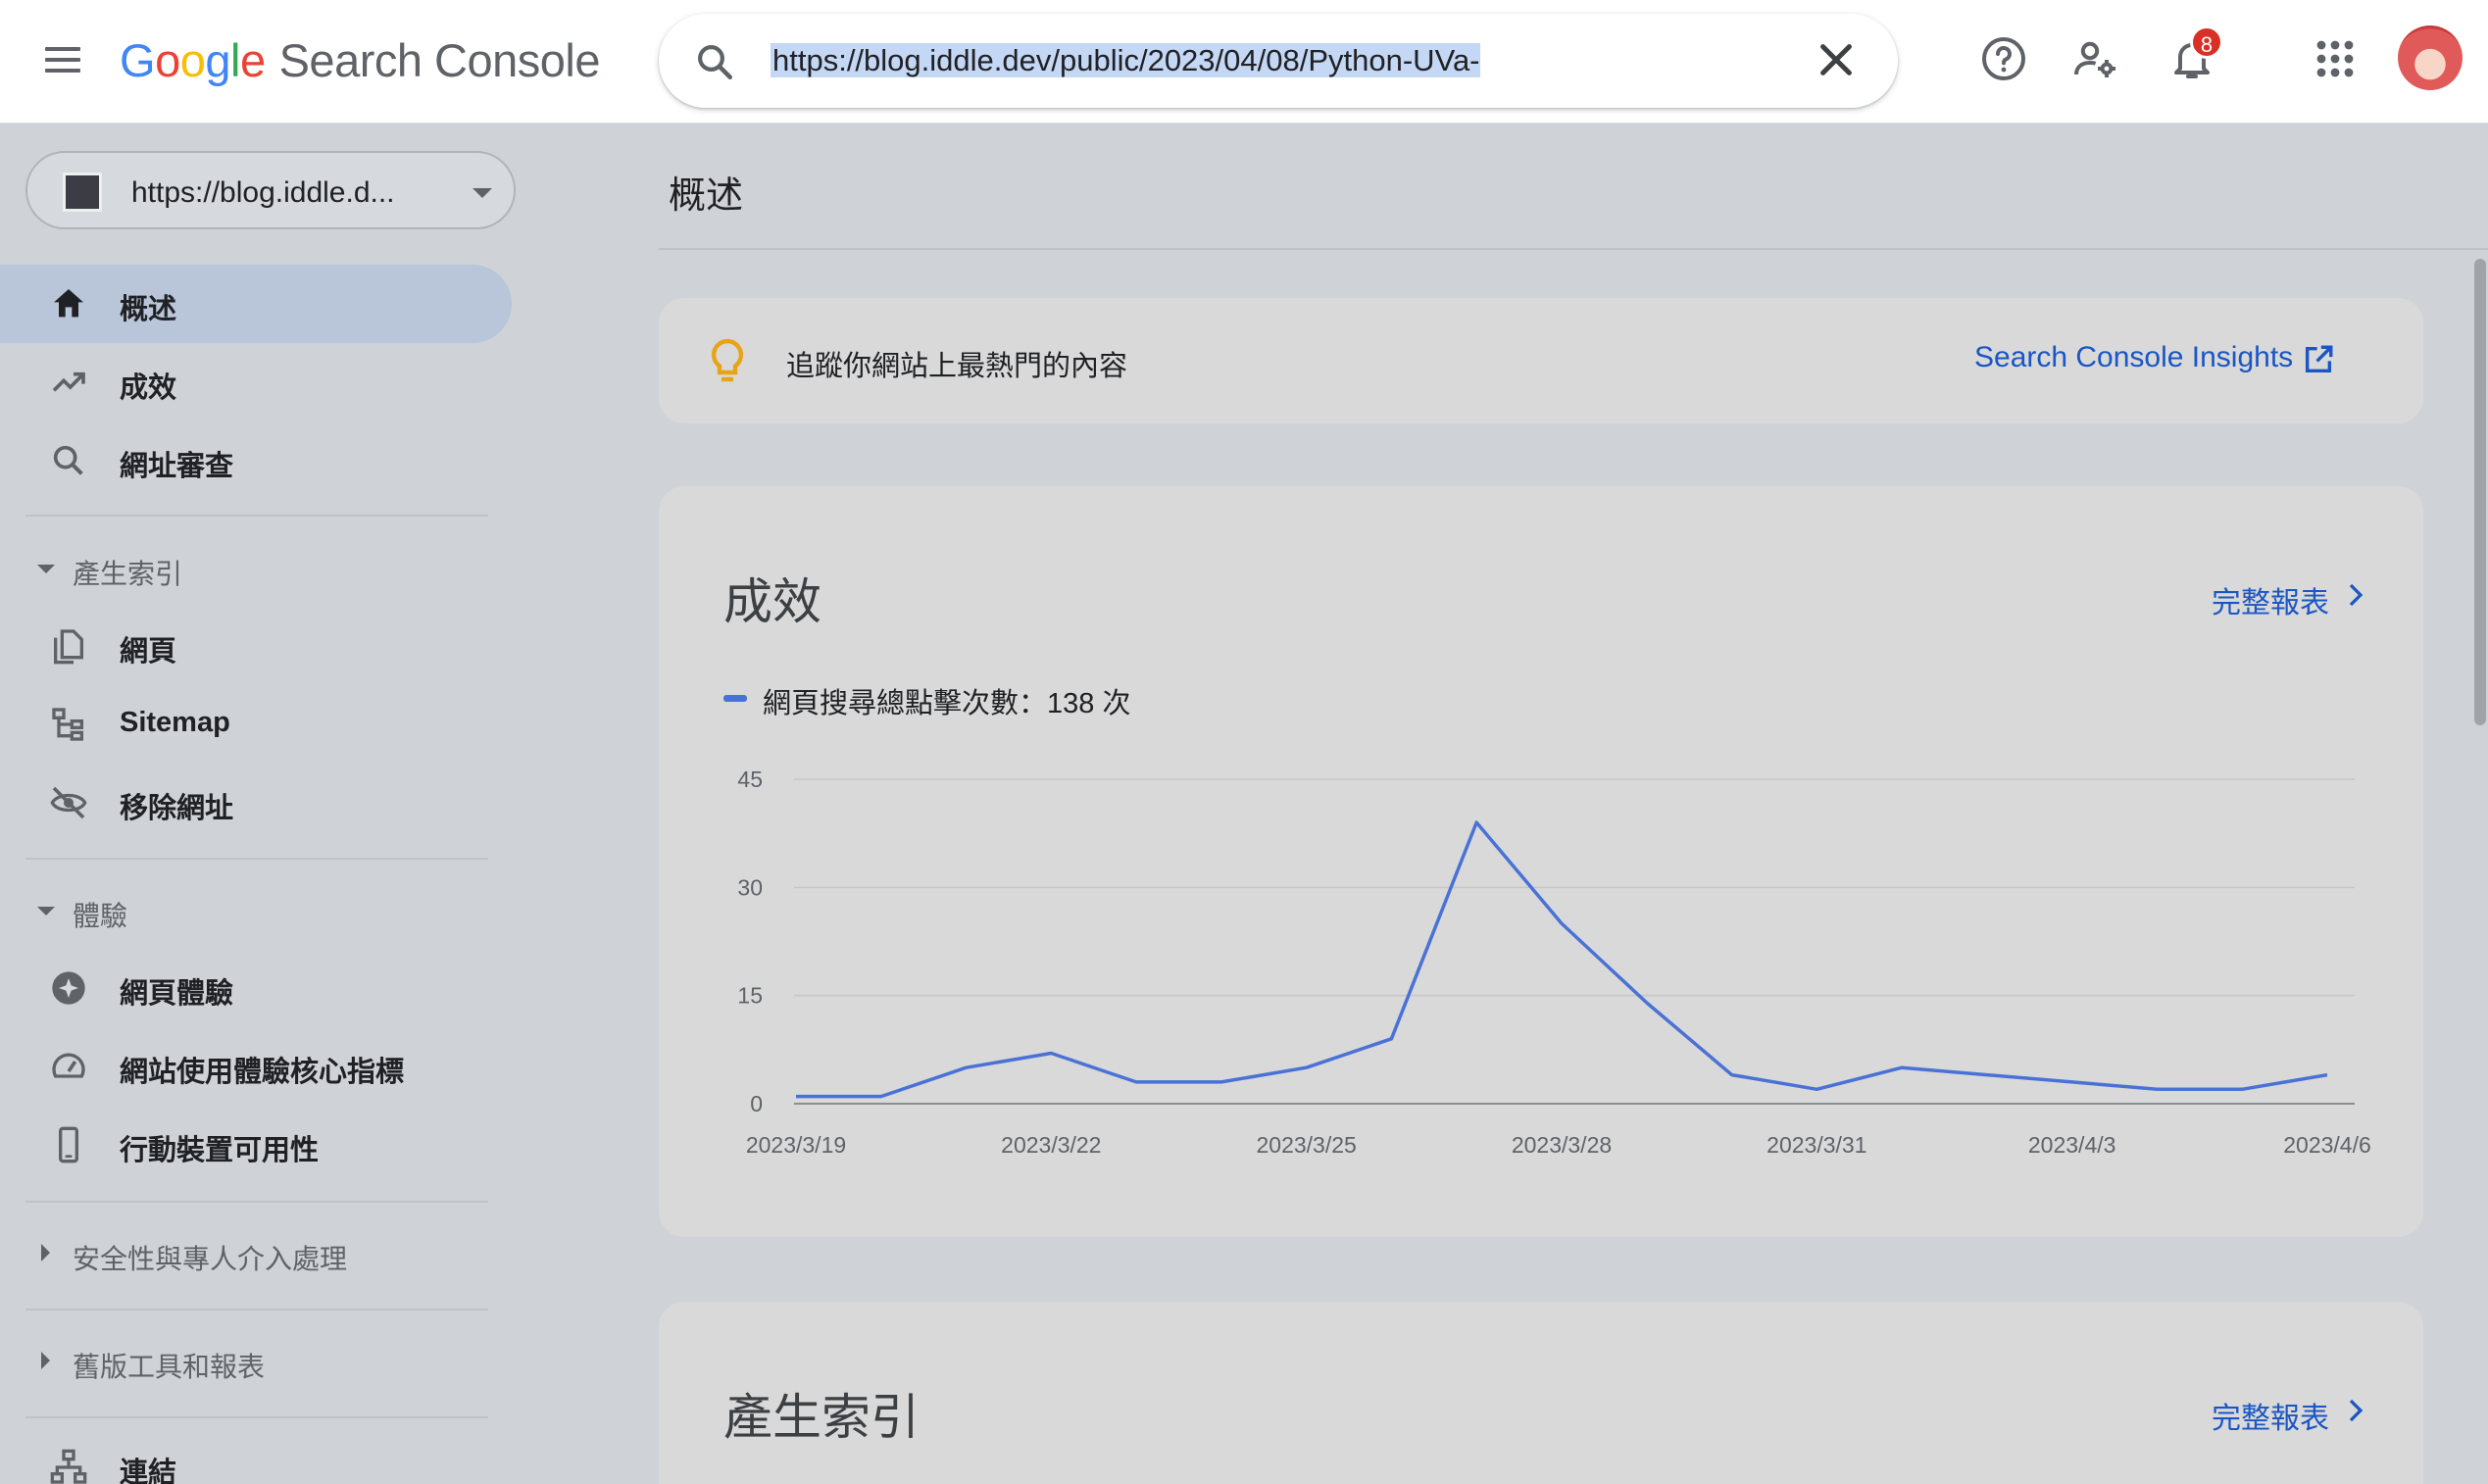 The width and height of the screenshot is (2488, 1484). I want to click on series-line, so click(1562, 960).